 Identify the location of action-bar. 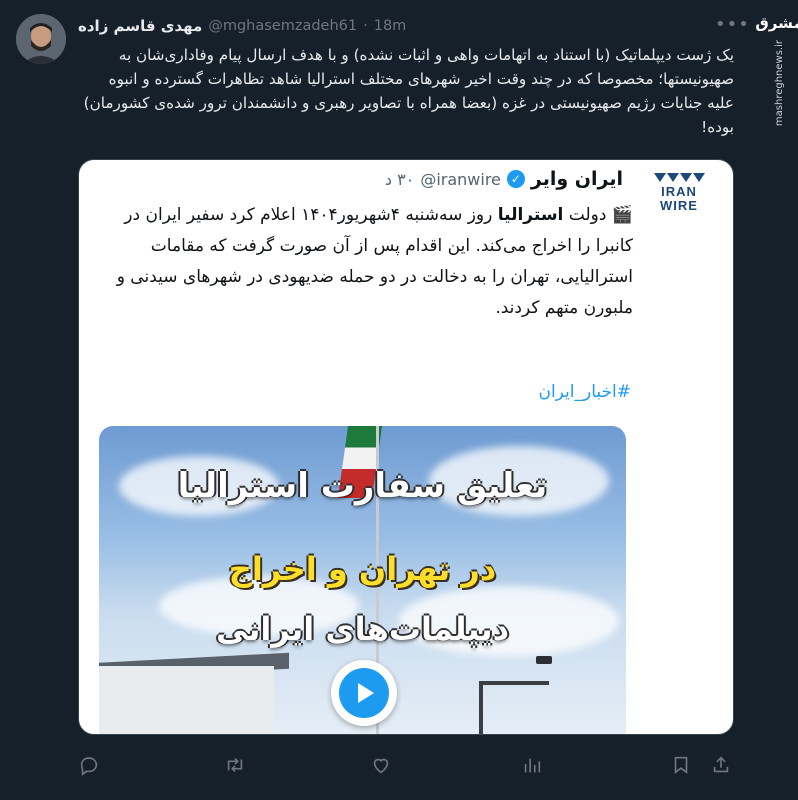
(406, 766).